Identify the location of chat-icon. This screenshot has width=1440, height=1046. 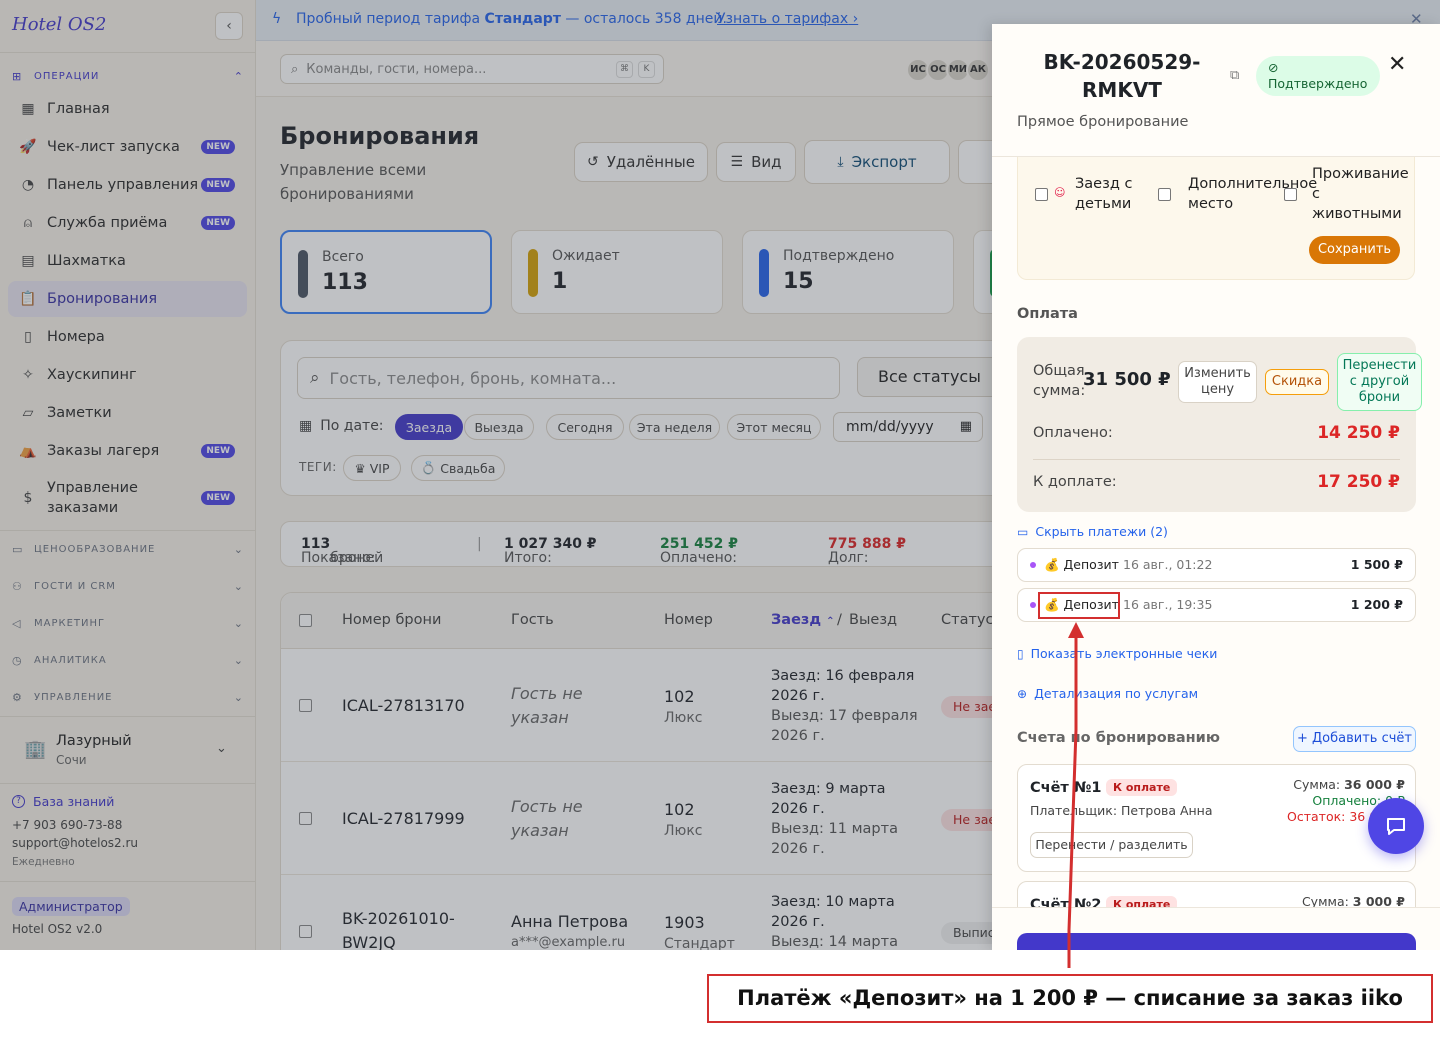
(1396, 826).